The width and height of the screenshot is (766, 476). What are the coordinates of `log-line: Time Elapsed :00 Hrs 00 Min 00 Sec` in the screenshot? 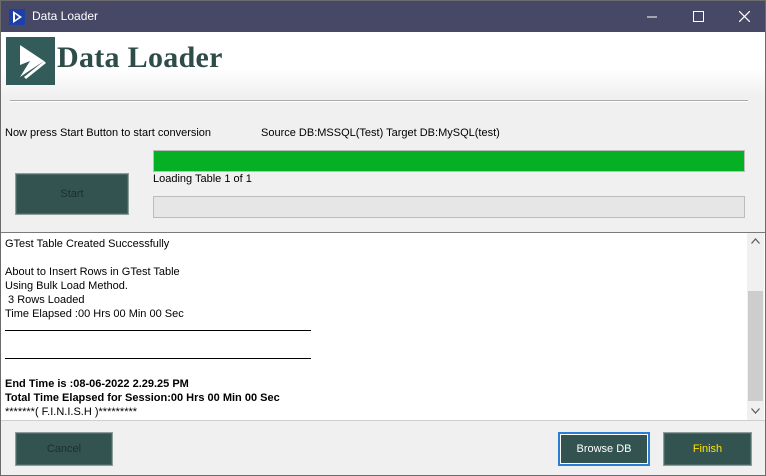 It's located at (94, 314).